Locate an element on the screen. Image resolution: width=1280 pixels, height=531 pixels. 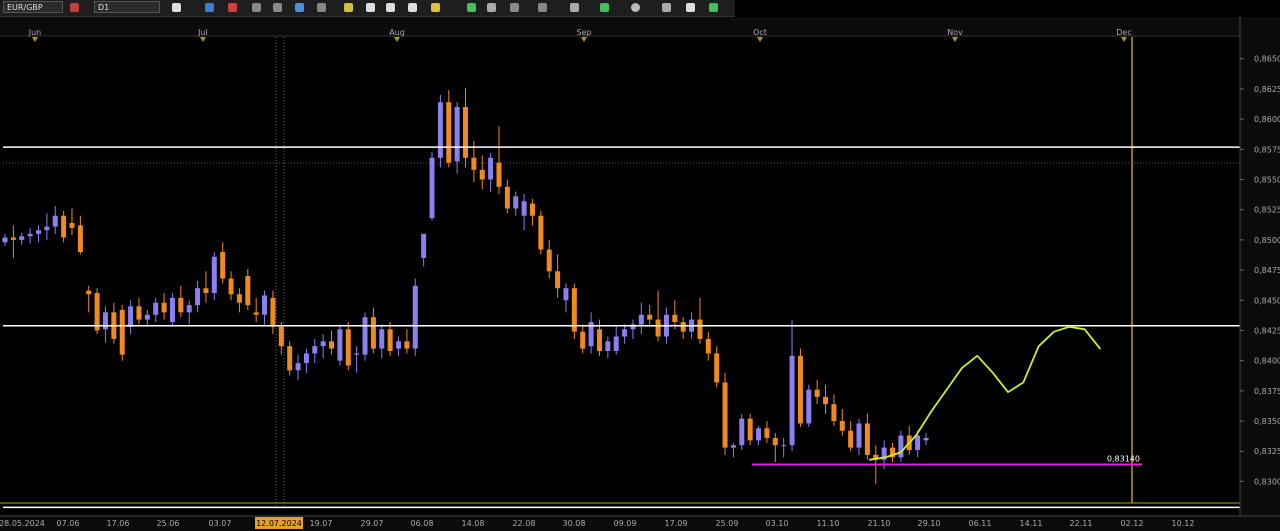
date-label: 21.10 is located at coordinates (879, 523).